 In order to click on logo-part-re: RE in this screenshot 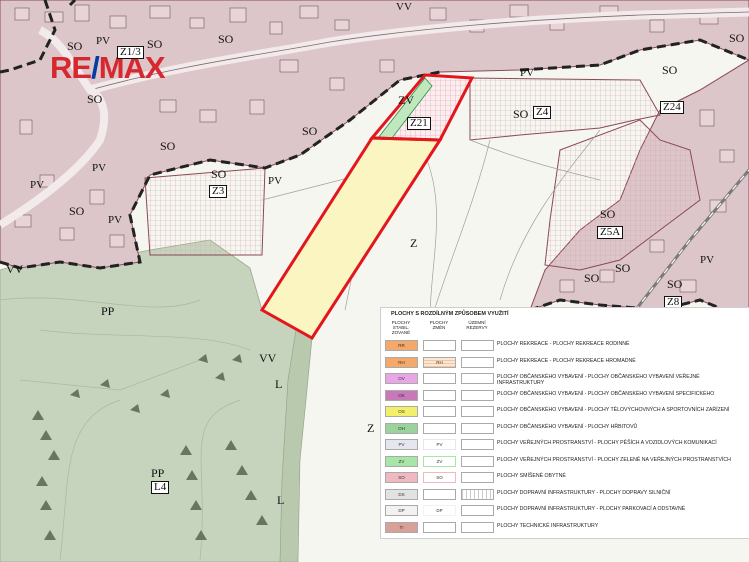, I will do `click(71, 67)`.